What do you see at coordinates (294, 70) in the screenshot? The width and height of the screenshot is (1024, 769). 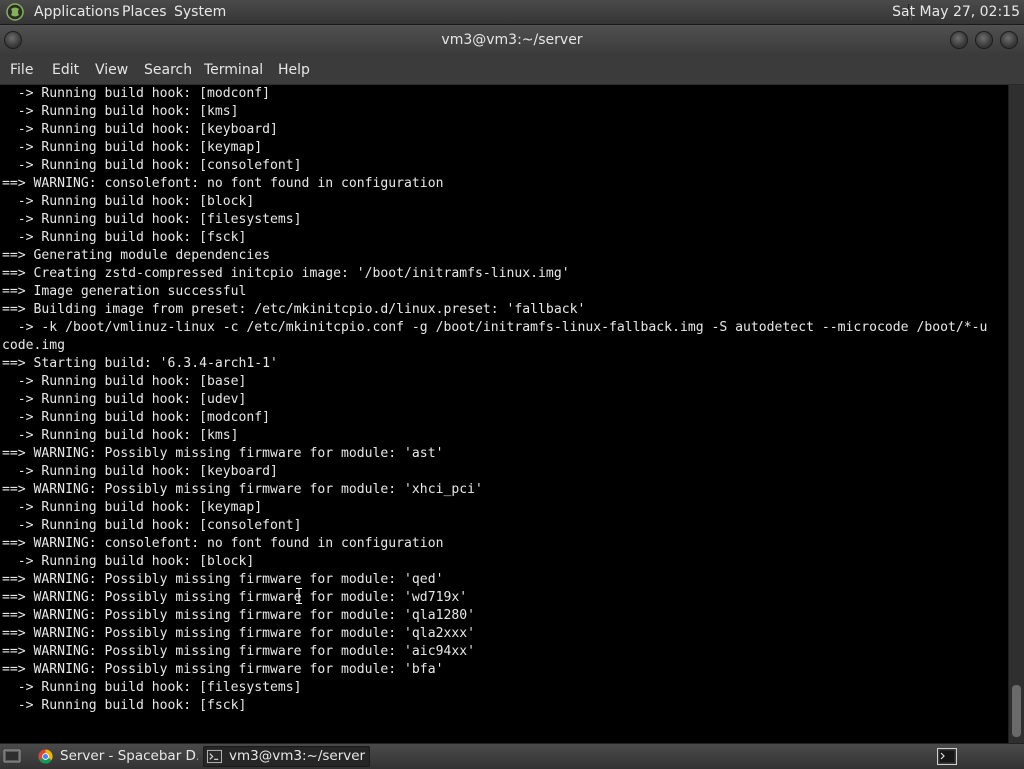 I see `menu-help: Help` at bounding box center [294, 70].